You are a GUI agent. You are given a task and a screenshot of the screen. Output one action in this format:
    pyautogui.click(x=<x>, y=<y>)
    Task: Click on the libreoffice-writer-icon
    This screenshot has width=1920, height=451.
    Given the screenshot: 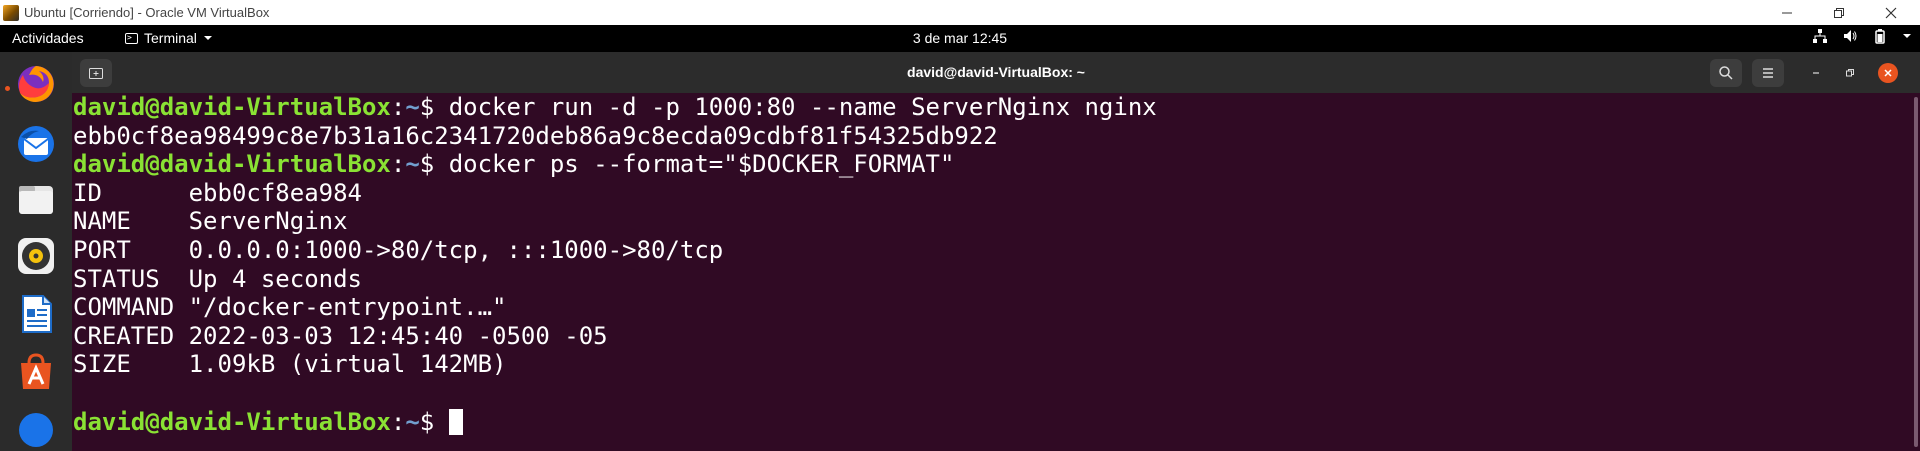 What is the action you would take?
    pyautogui.click(x=37, y=314)
    